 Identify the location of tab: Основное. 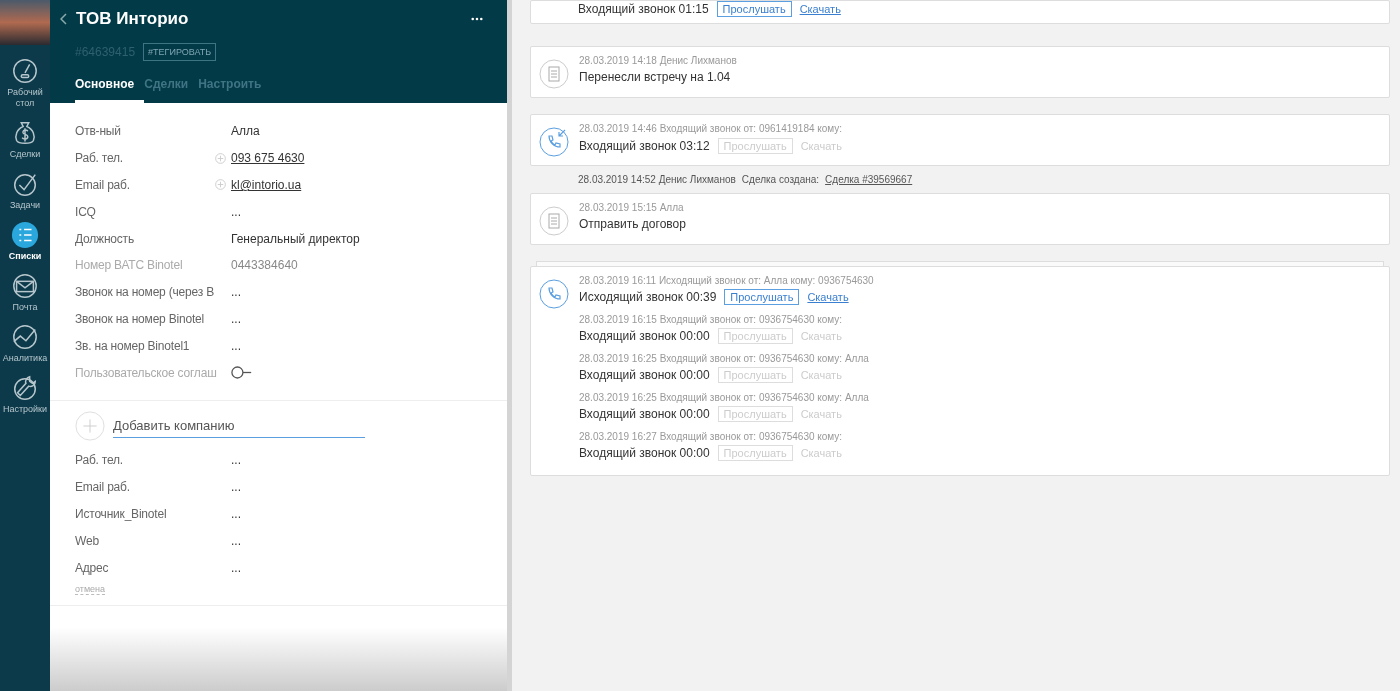
(110, 87).